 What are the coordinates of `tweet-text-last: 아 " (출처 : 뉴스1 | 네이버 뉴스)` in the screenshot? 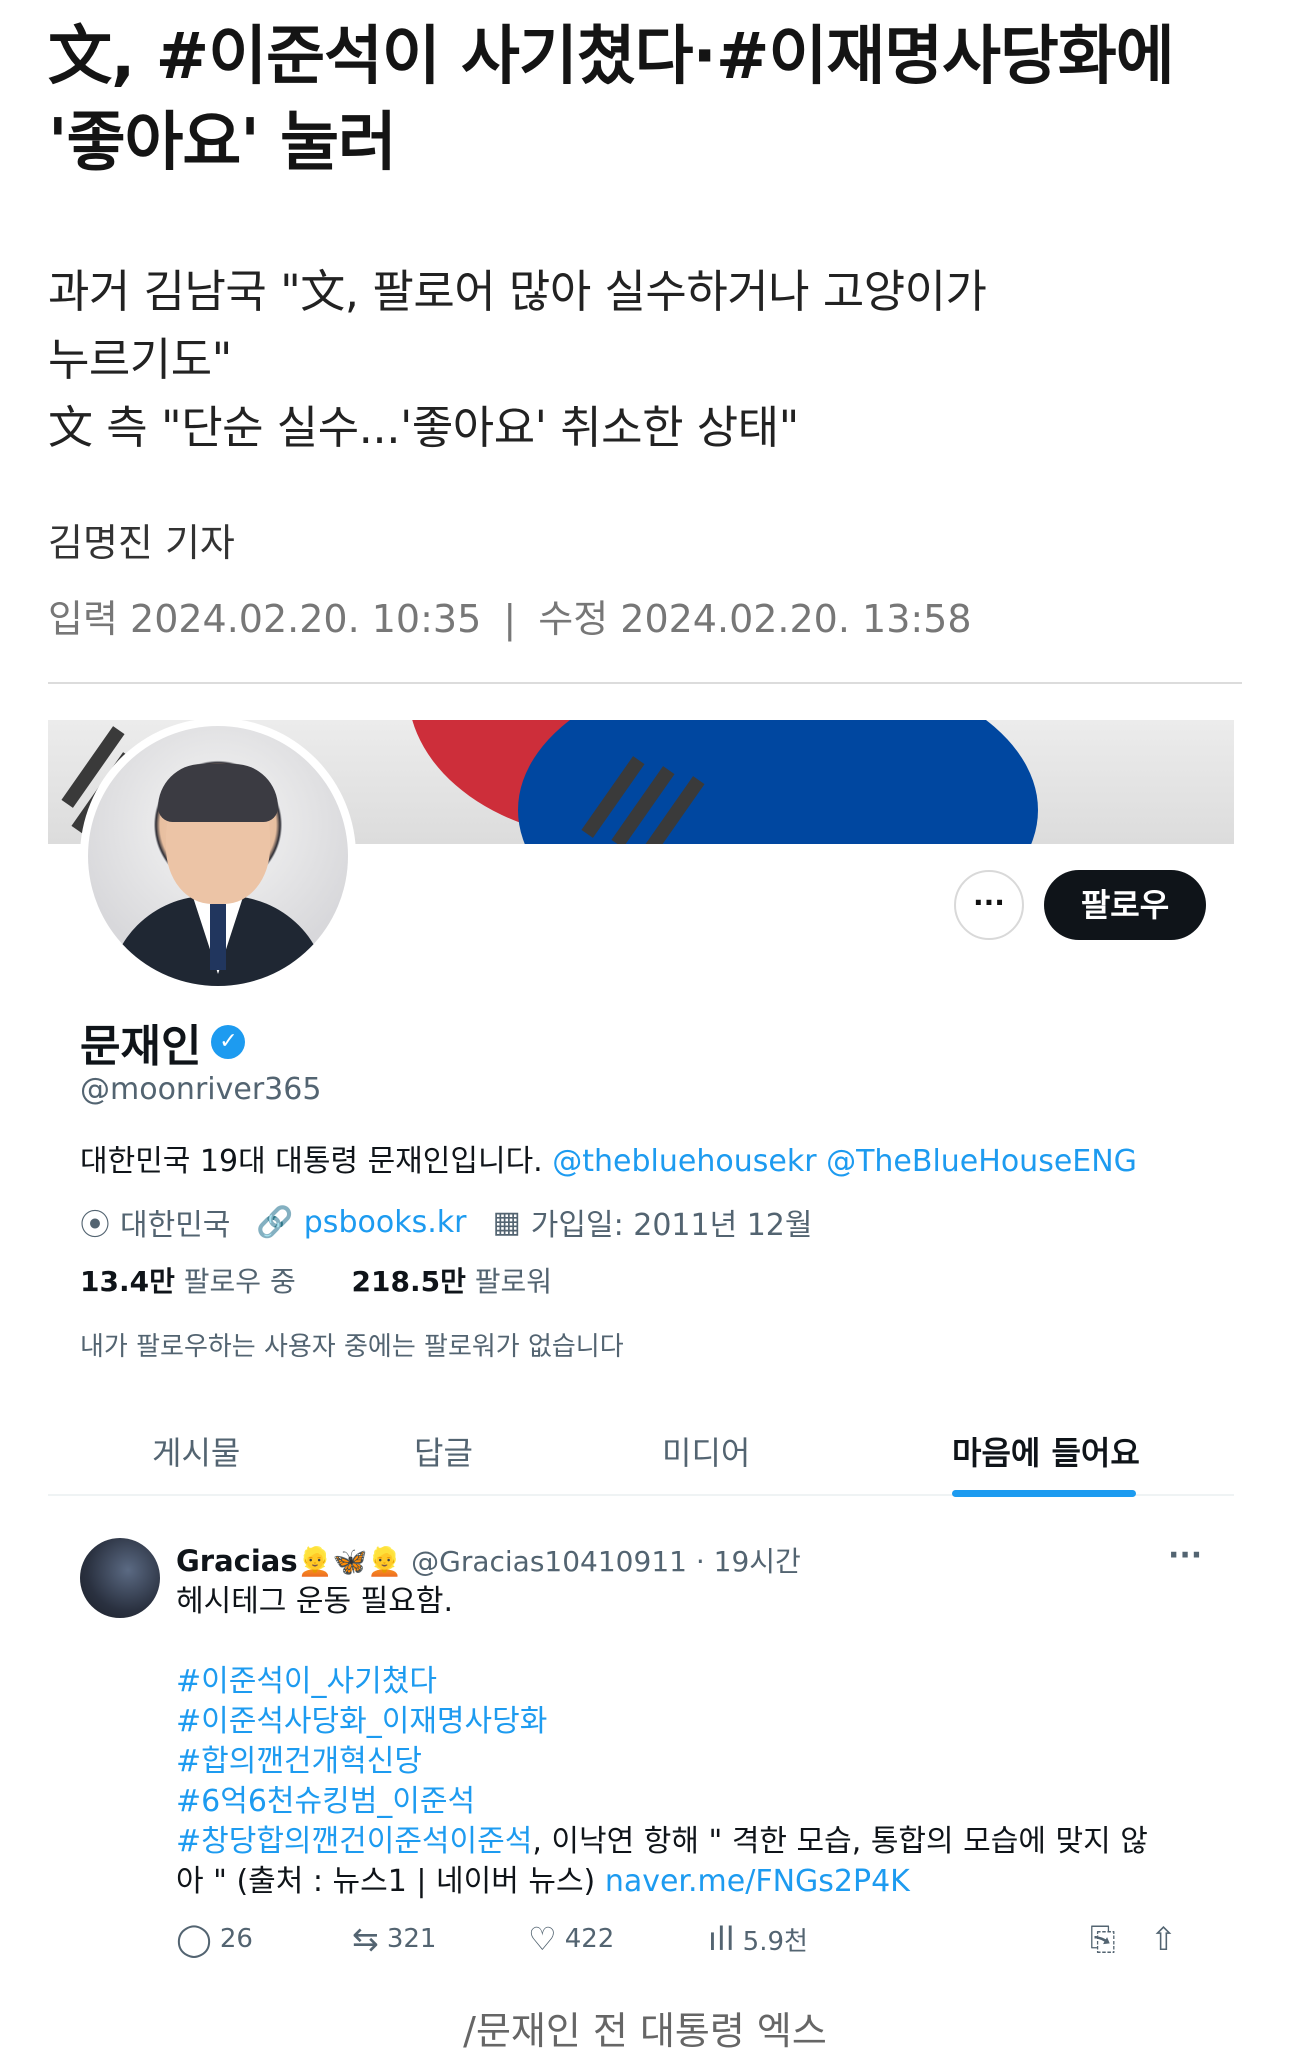 It's located at (386, 1881).